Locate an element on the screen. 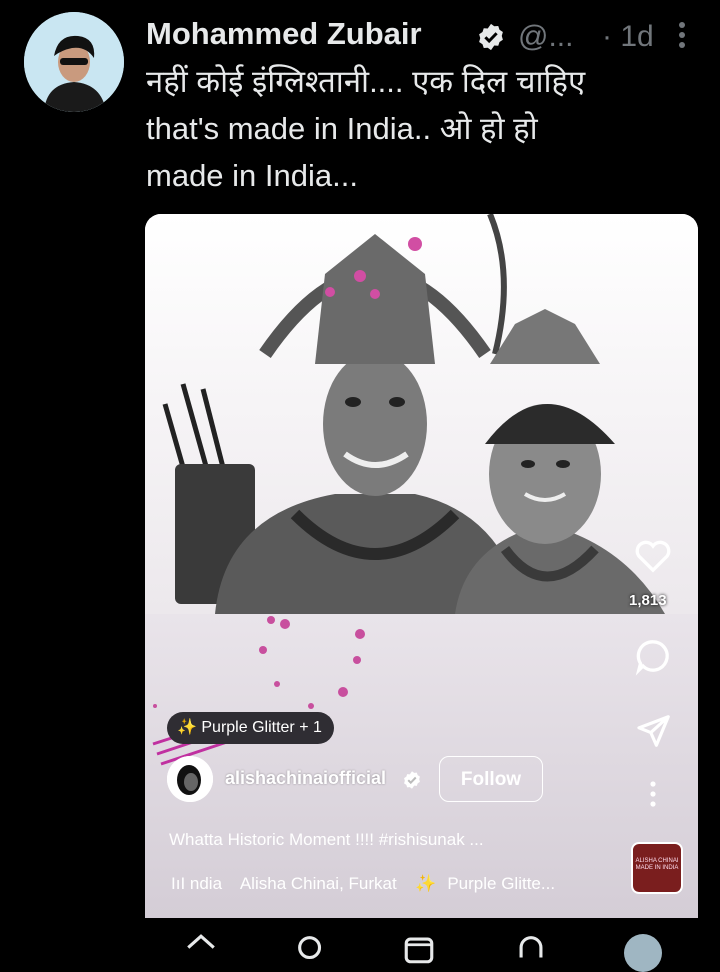 The width and height of the screenshot is (720, 972). comment-icon is located at coordinates (653, 656).